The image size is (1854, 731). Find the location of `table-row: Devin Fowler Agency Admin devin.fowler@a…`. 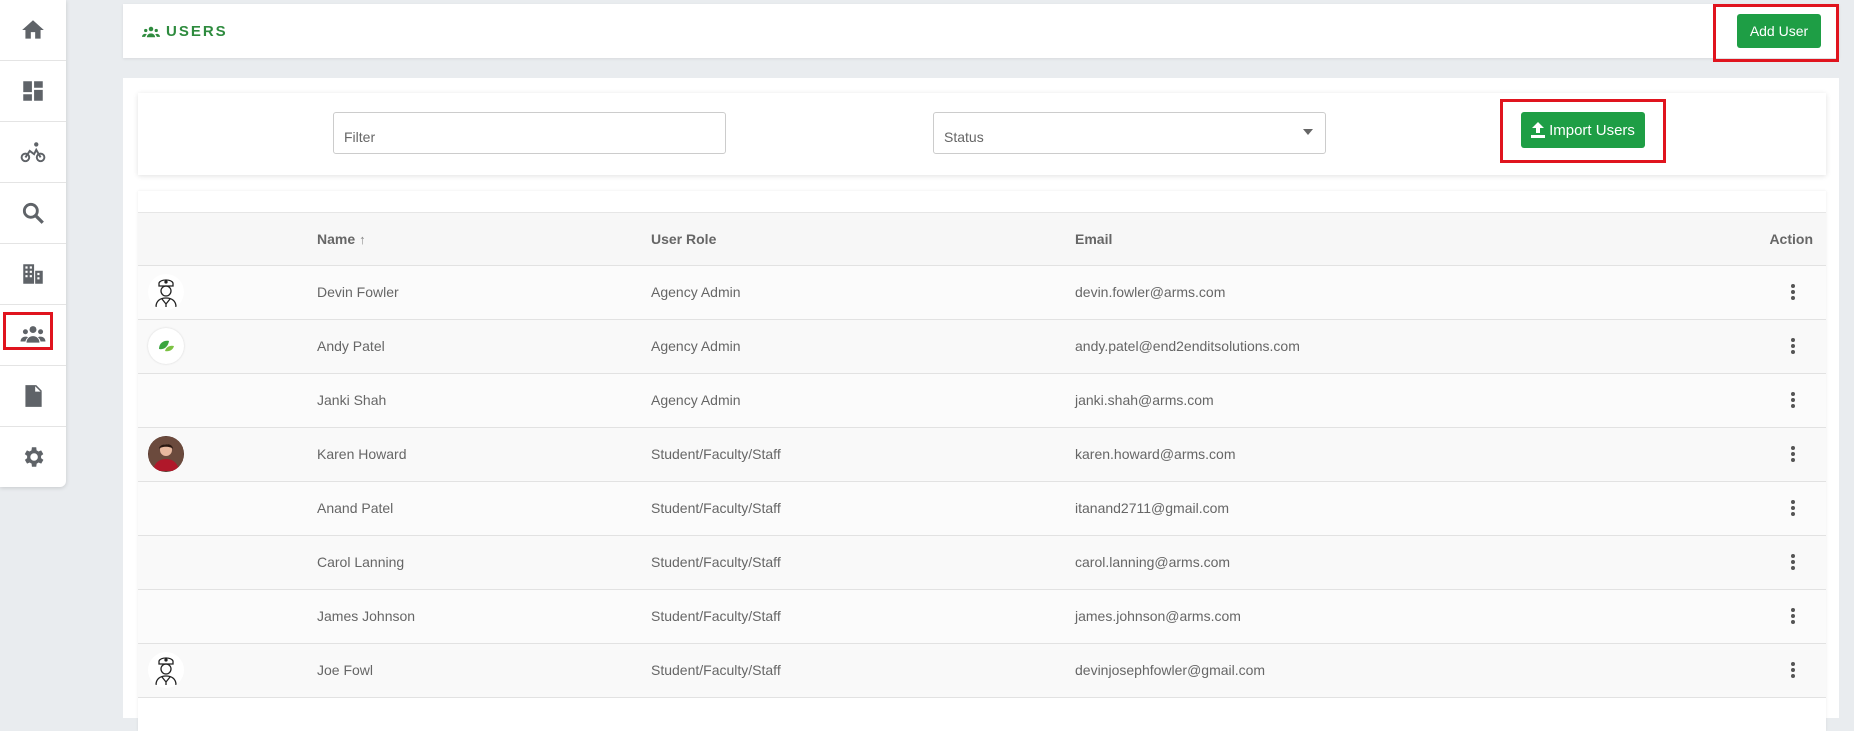

table-row: Devin Fowler Agency Admin devin.fowler@a… is located at coordinates (982, 293).